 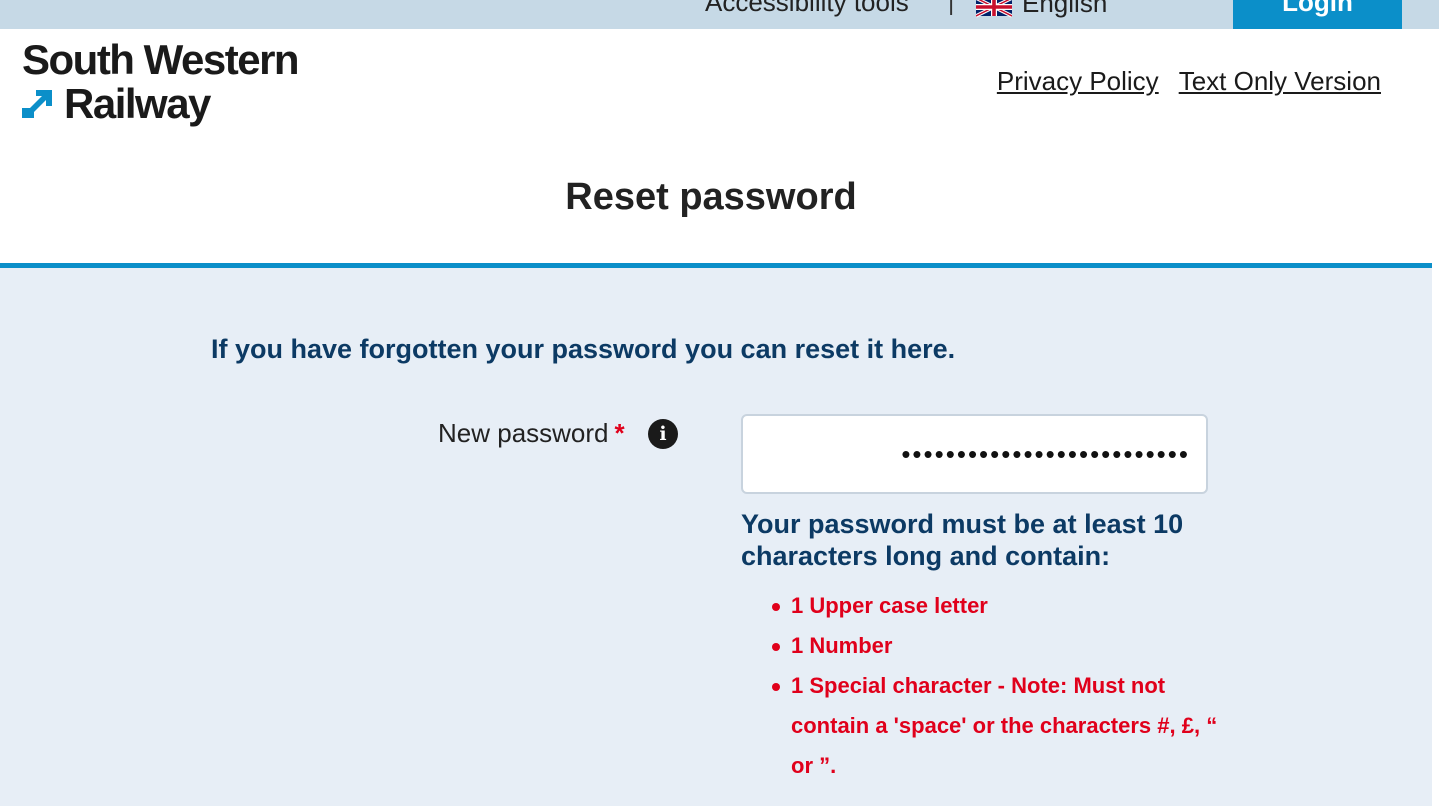 I want to click on privacy-policy-link: Privacy Policy, so click(x=1078, y=81).